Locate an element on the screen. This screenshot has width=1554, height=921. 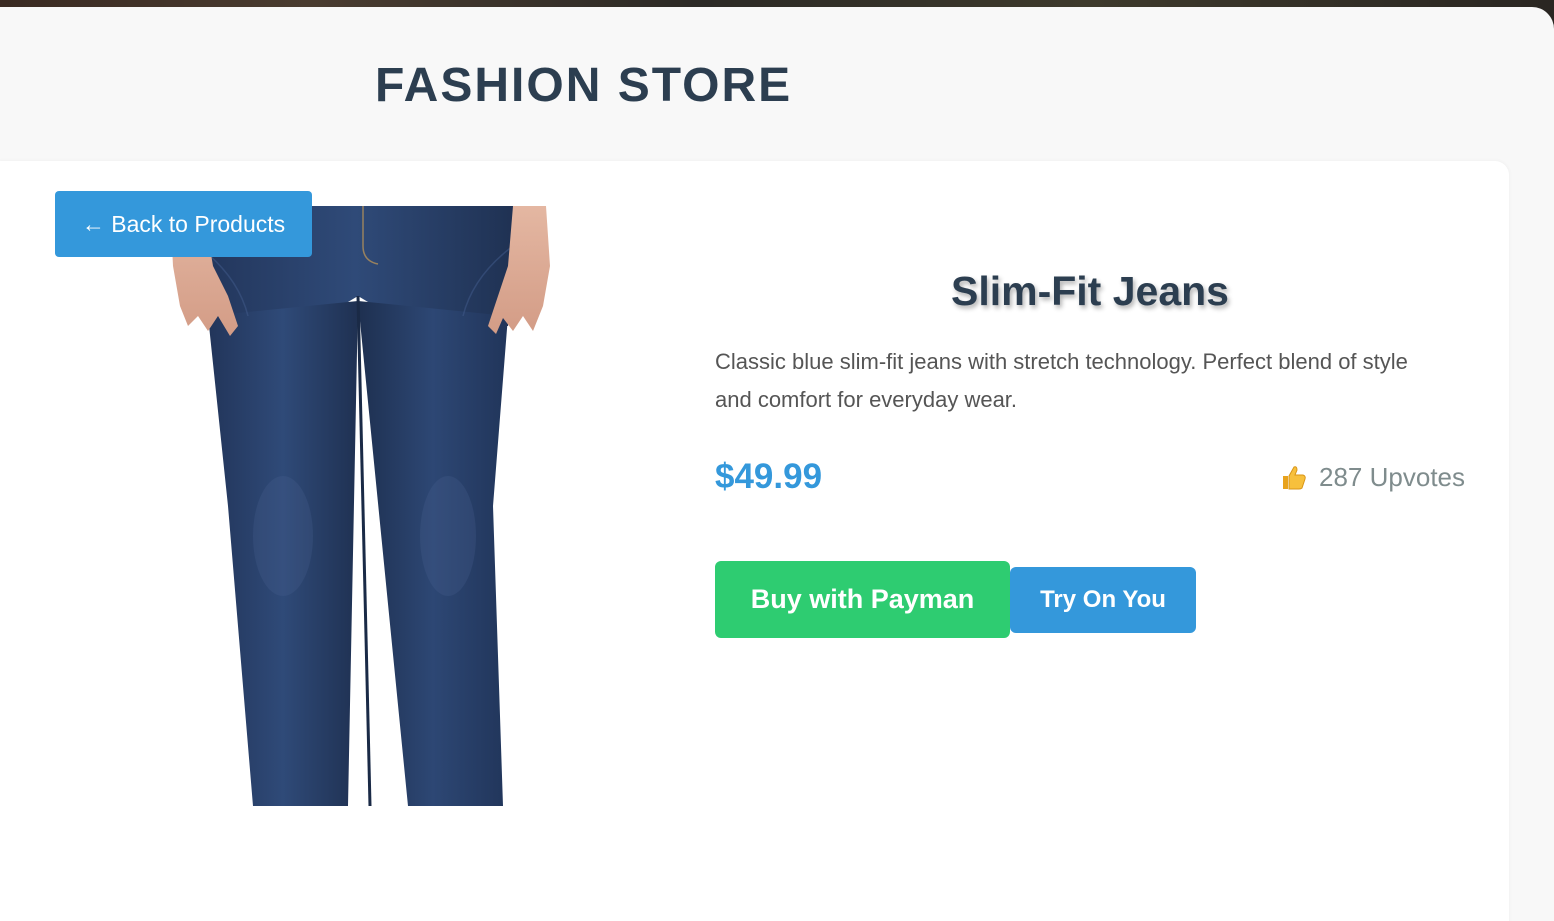
try-on-you-button: Try On You is located at coordinates (1103, 600).